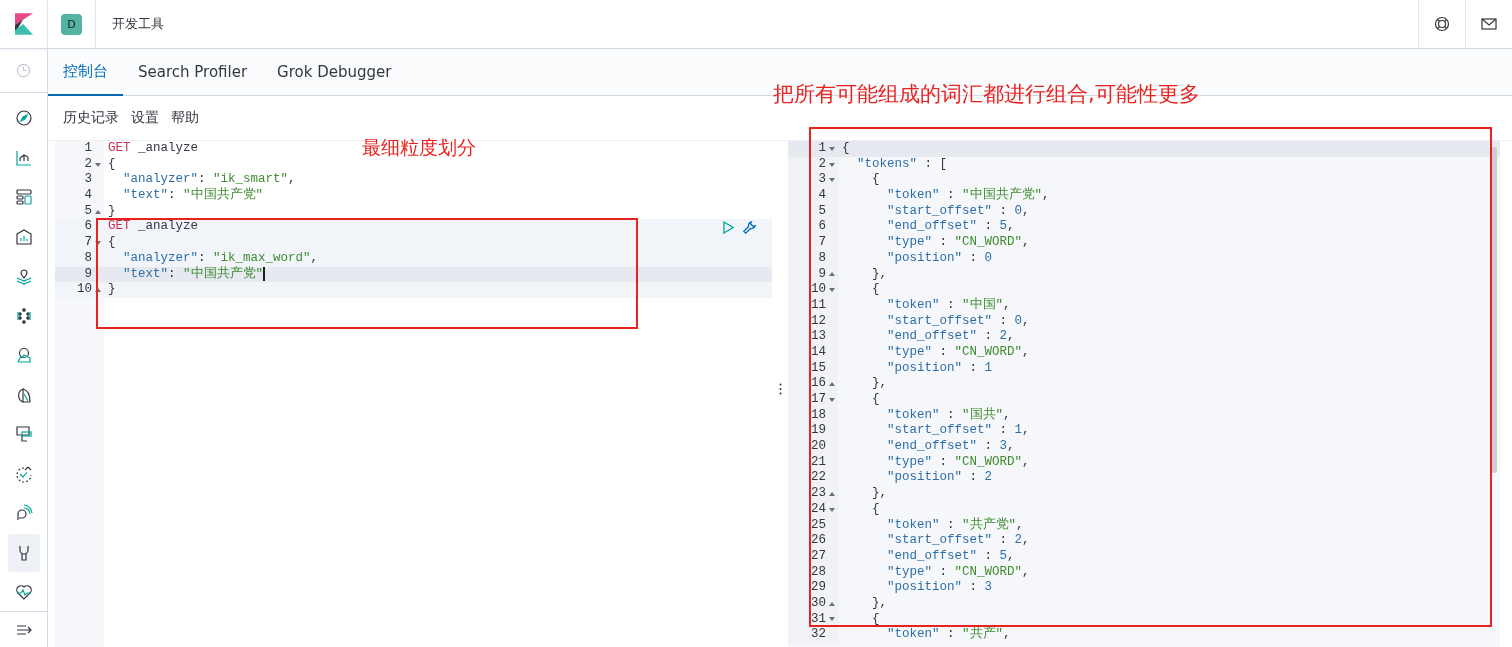 This screenshot has height=647, width=1512. I want to click on layout-icon, so click(23, 197).